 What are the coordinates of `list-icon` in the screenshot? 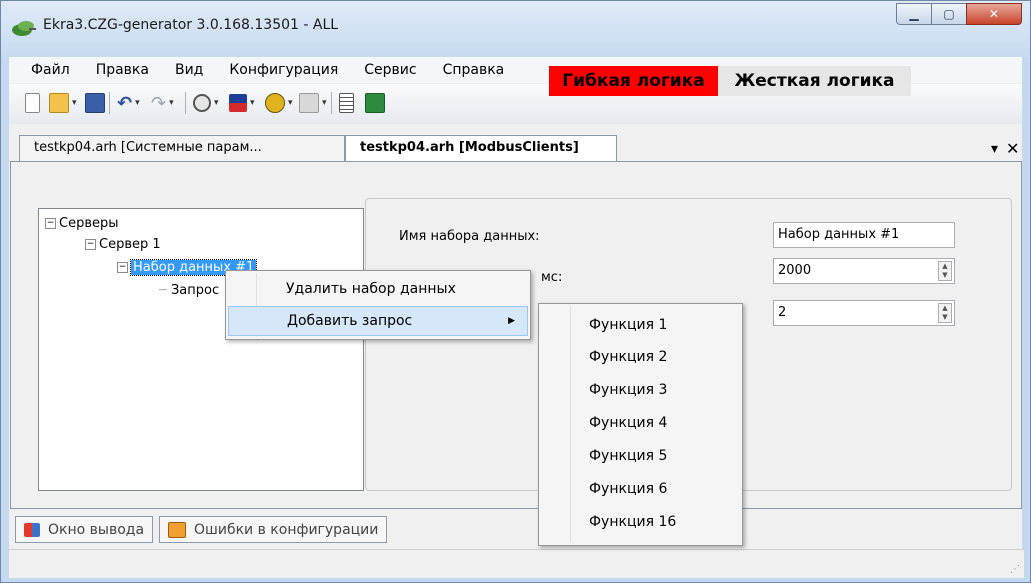 It's located at (346, 103).